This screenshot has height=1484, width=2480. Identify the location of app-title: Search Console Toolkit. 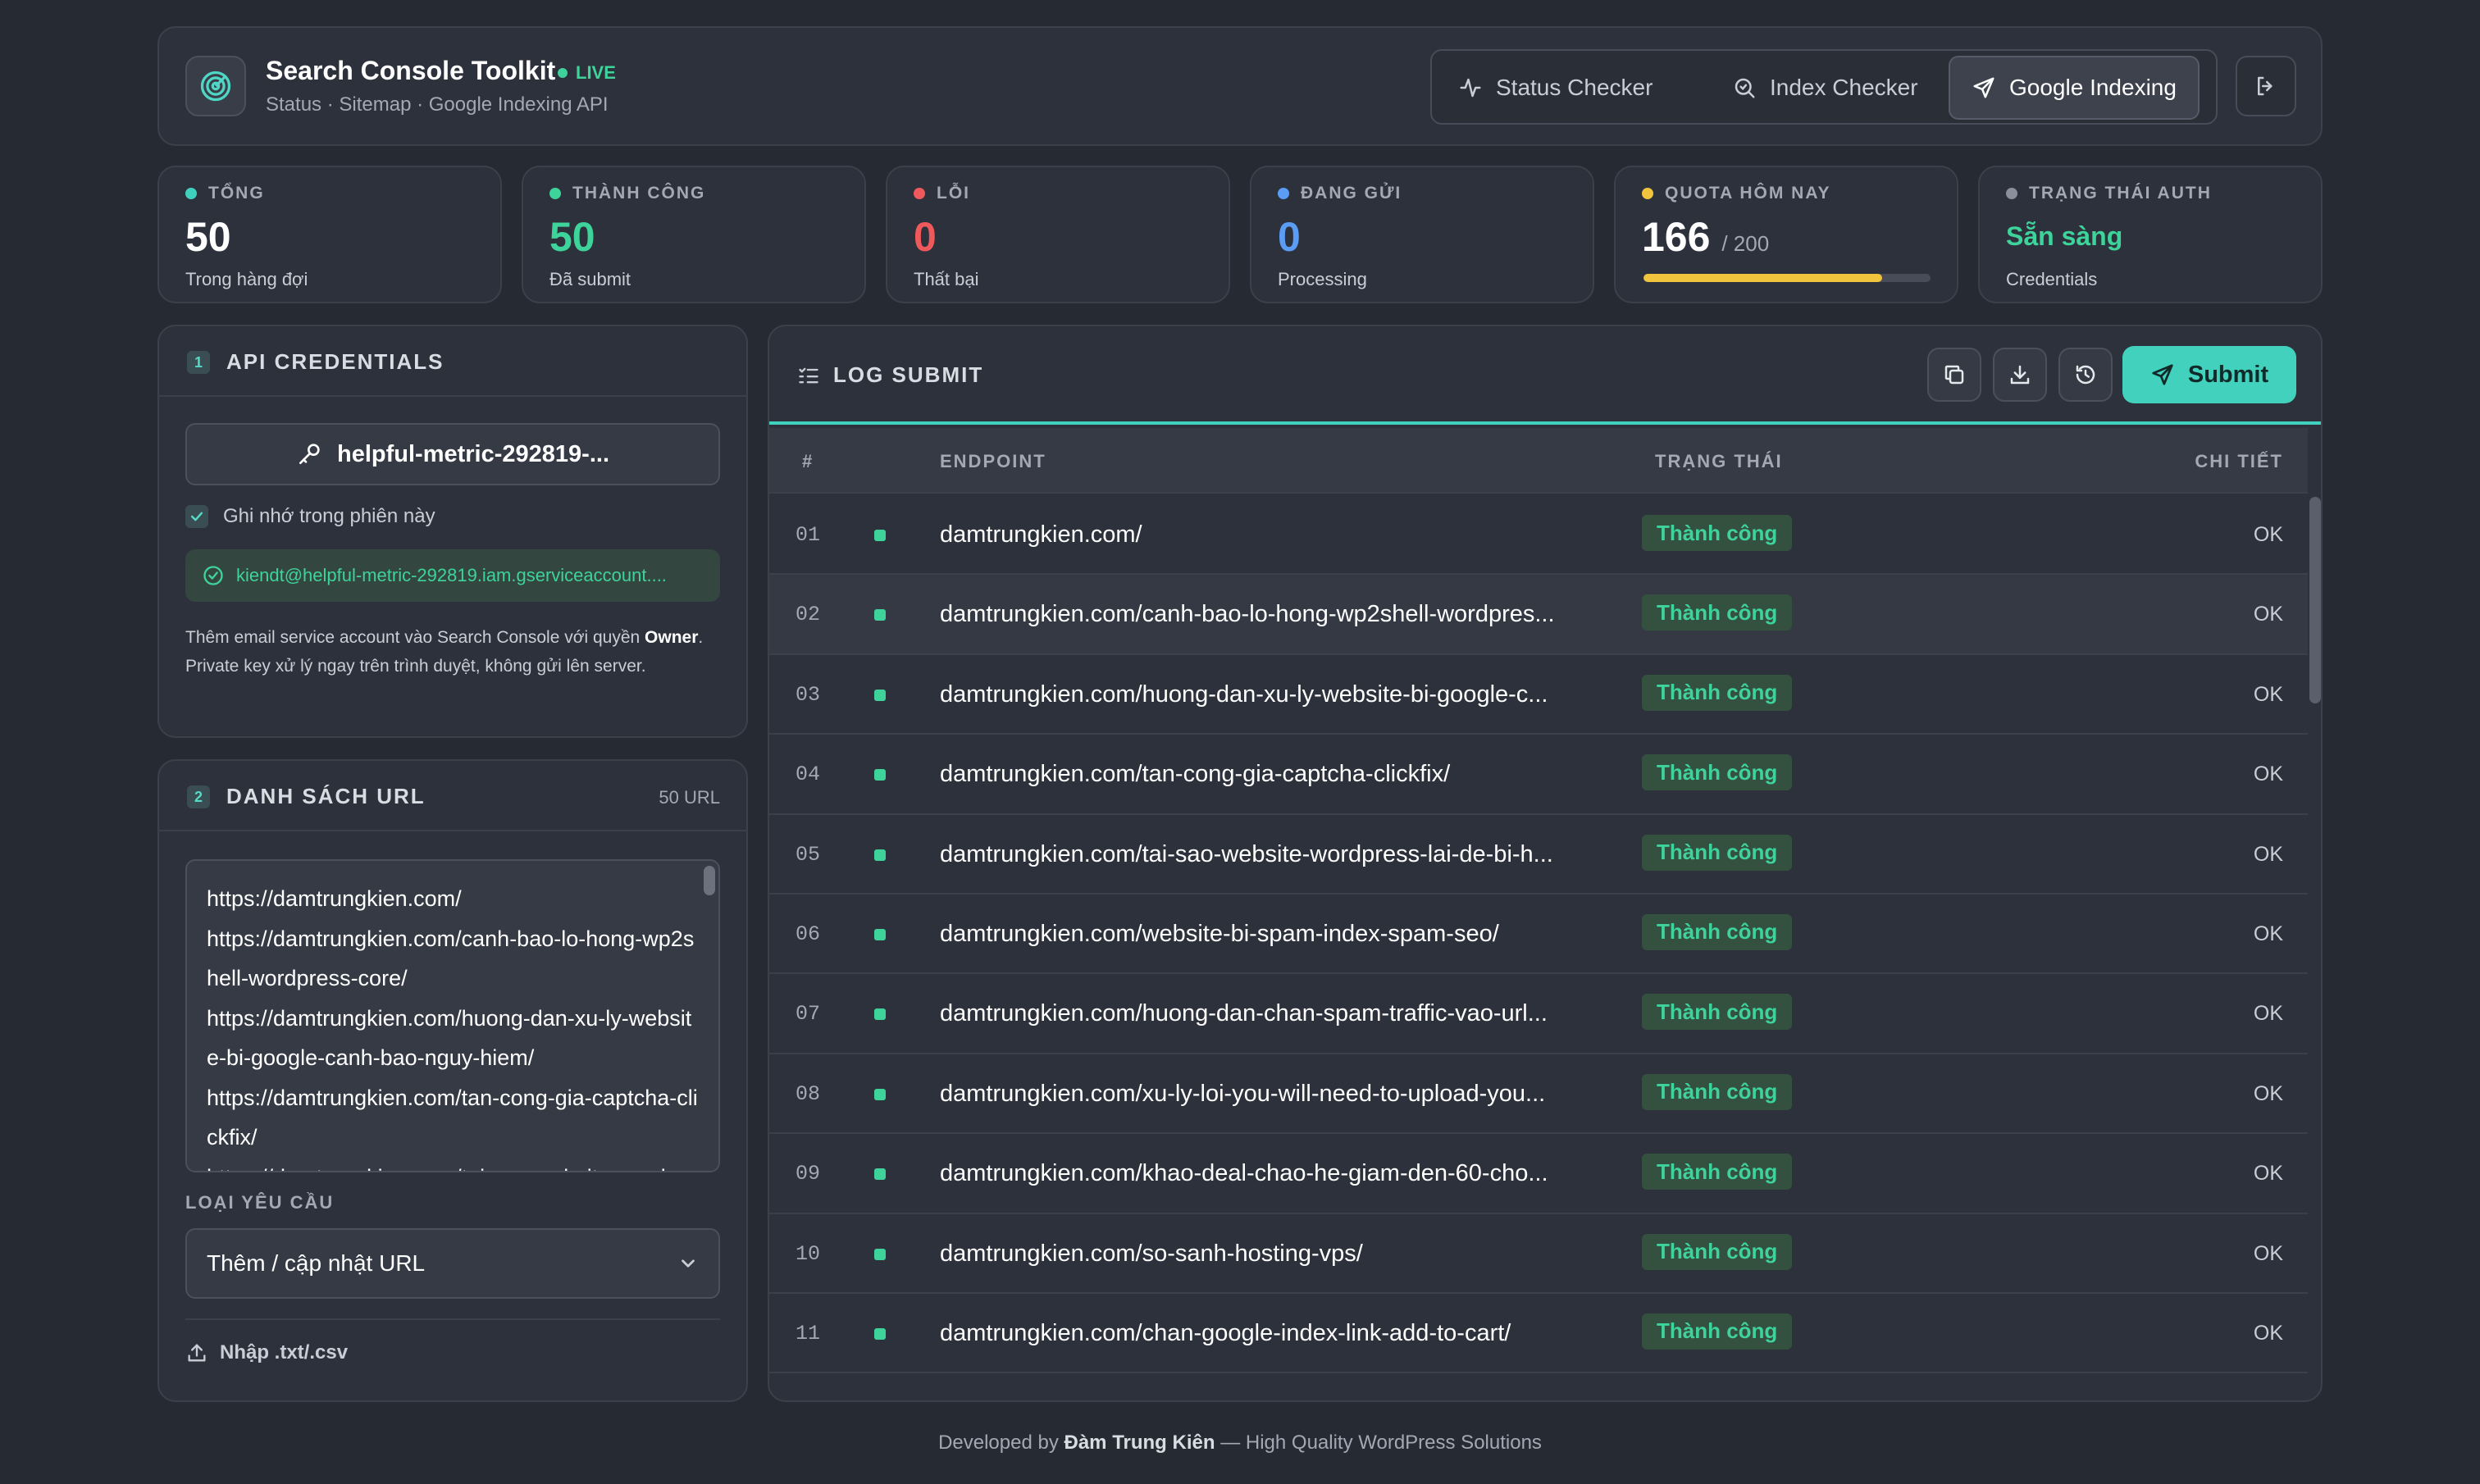
(411, 70).